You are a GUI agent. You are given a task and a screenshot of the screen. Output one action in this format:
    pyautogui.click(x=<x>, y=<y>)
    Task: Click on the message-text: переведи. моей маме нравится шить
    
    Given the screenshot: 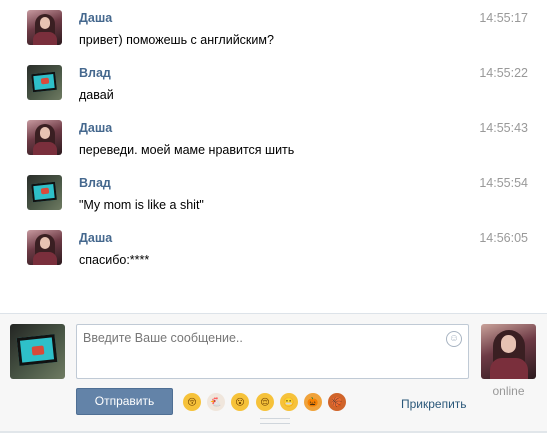 What is the action you would take?
    pyautogui.click(x=187, y=150)
    